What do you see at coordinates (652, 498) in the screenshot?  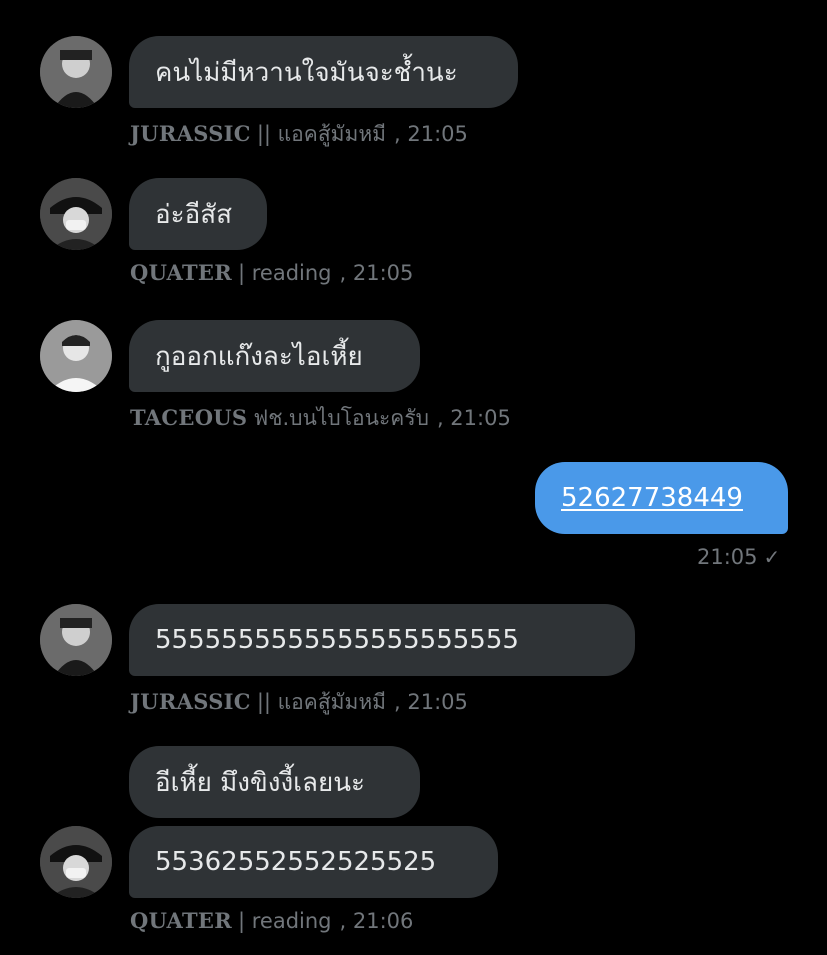 I see `message-link: 52627738449` at bounding box center [652, 498].